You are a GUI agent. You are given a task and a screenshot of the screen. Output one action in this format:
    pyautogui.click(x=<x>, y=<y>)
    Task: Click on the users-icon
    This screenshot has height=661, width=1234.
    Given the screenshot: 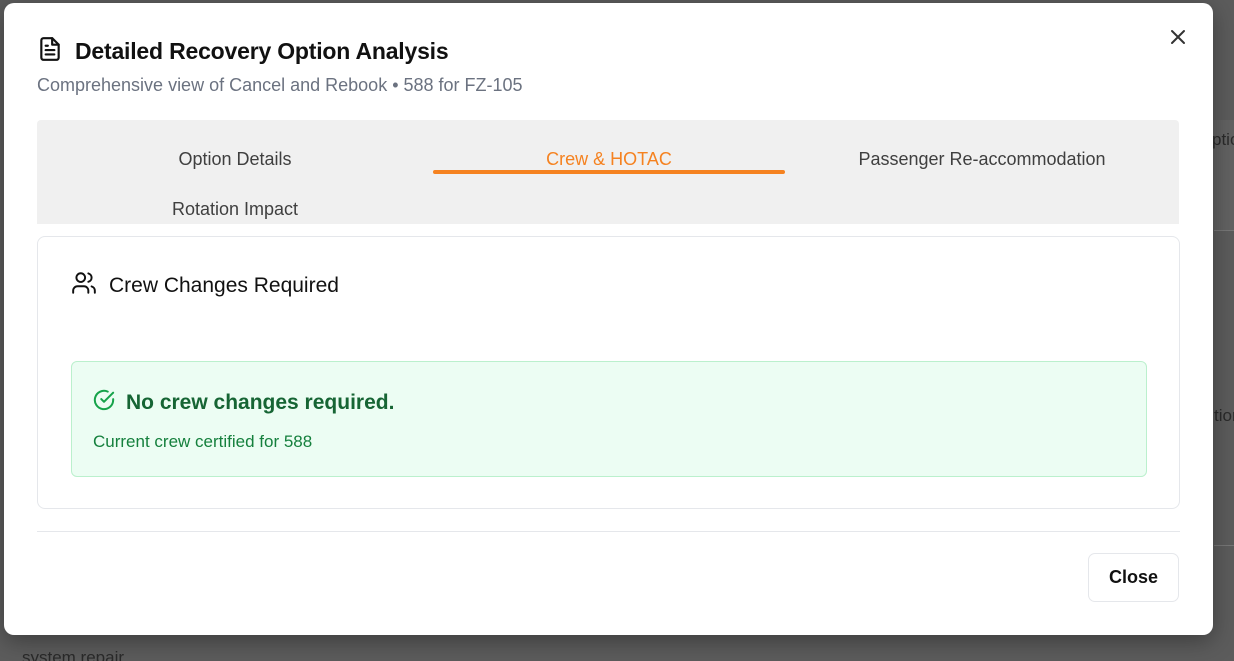 What is the action you would take?
    pyautogui.click(x=84, y=286)
    